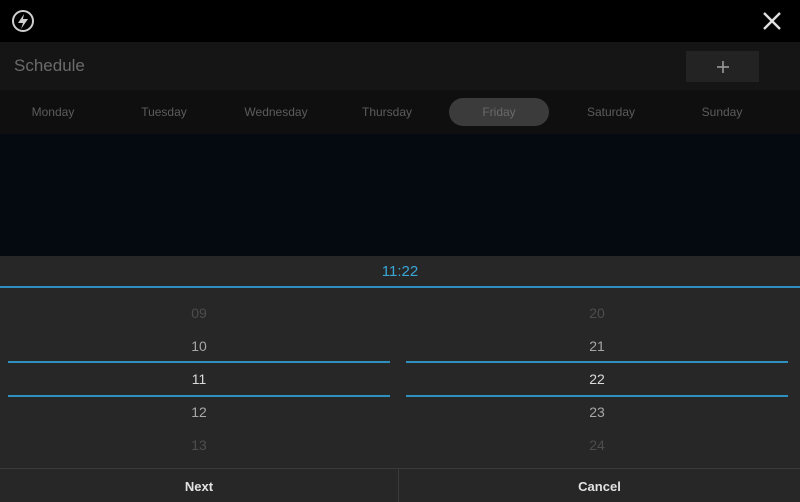 This screenshot has height=502, width=800. Describe the element at coordinates (53, 112) in the screenshot. I see `tab-monday: Monday` at that location.